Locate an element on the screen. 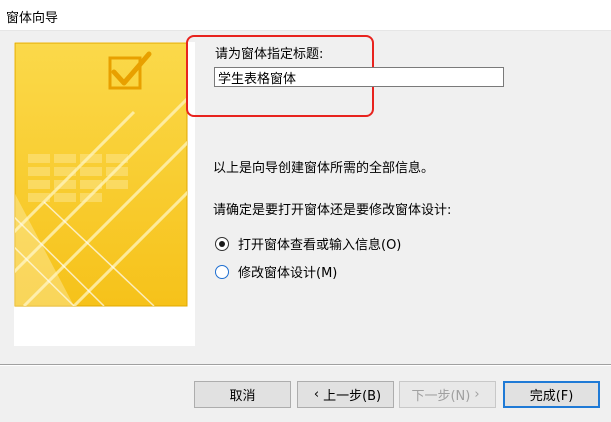 Image resolution: width=611 pixels, height=422 pixels. form-title-prompt-label: 请为窗体指定标题: is located at coordinates (269, 54).